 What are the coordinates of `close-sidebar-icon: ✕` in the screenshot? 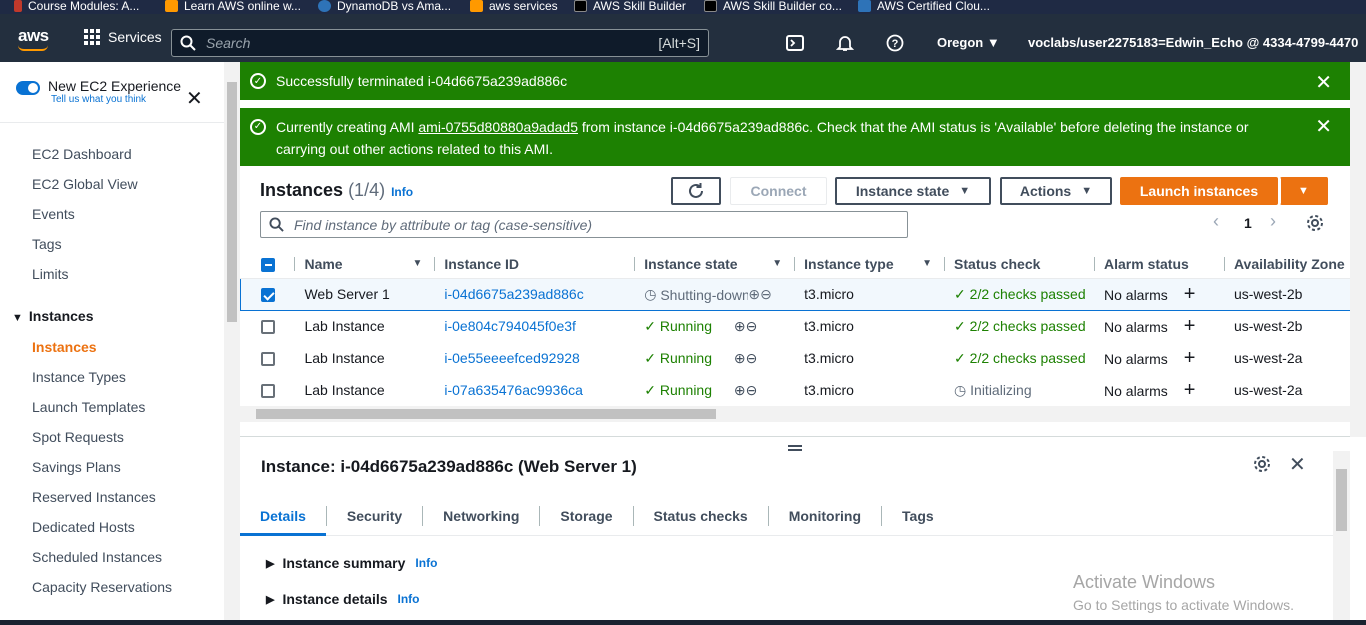 It's located at (194, 98).